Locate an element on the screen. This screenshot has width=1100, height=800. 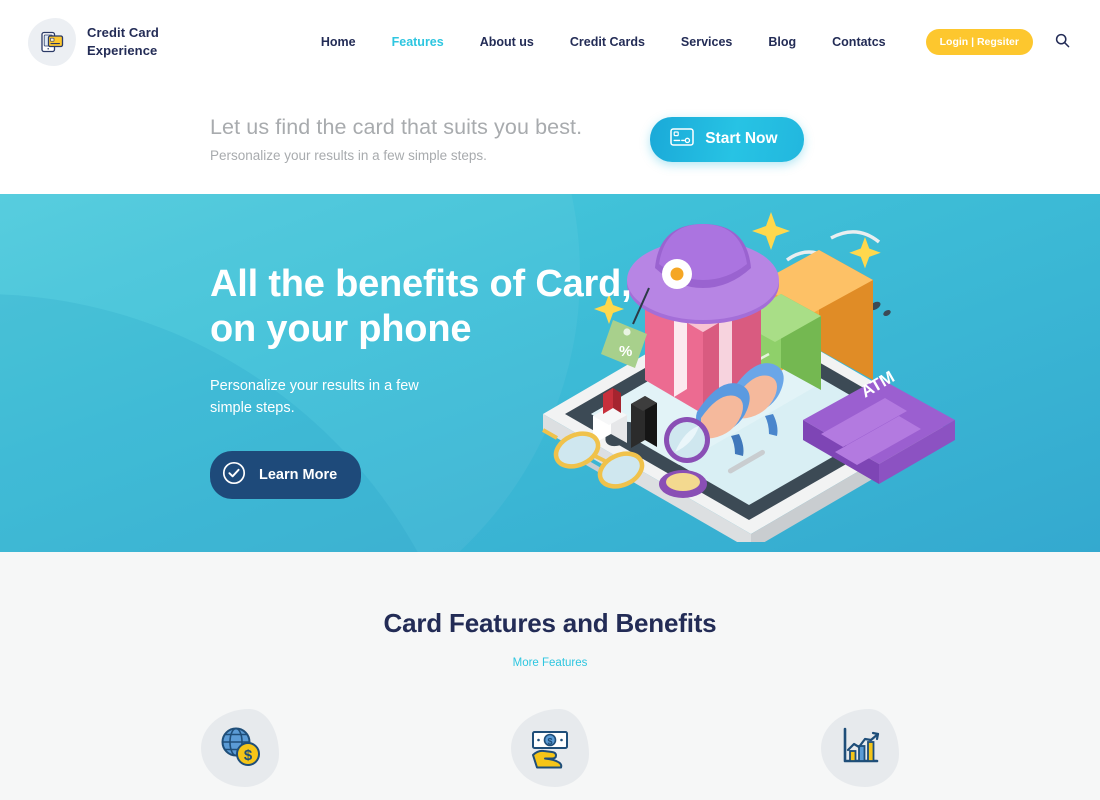
bar-chart-growth-icon is located at coordinates (860, 748).